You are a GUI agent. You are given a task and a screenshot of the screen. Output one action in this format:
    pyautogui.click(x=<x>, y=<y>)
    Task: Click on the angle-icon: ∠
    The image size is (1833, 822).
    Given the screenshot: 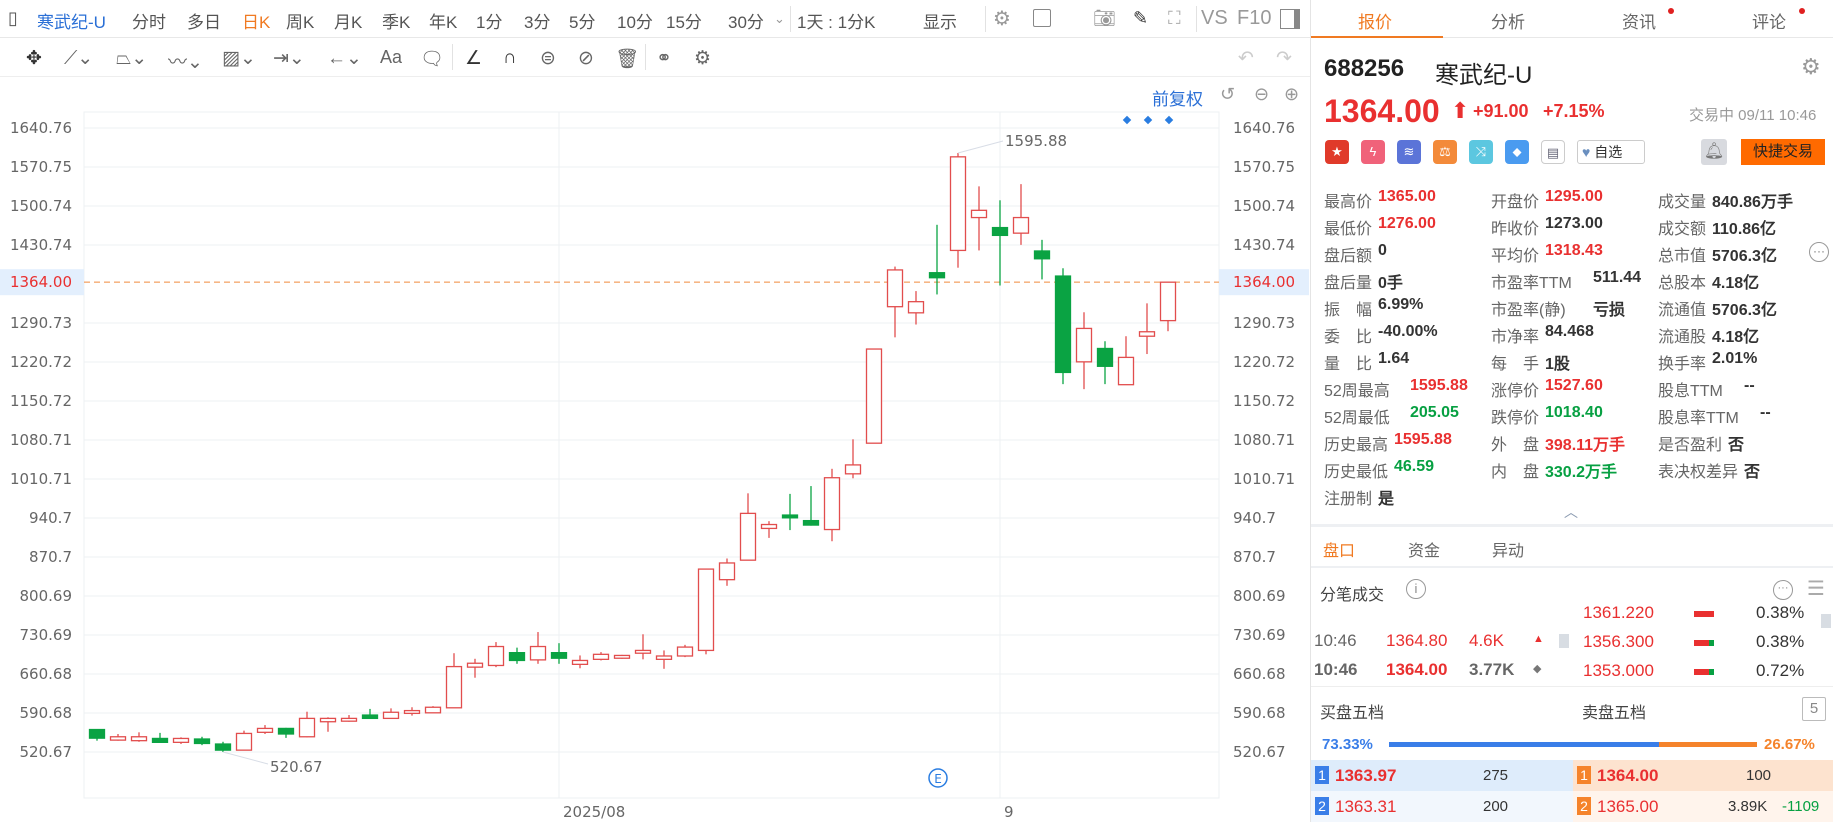 What is the action you would take?
    pyautogui.click(x=473, y=58)
    